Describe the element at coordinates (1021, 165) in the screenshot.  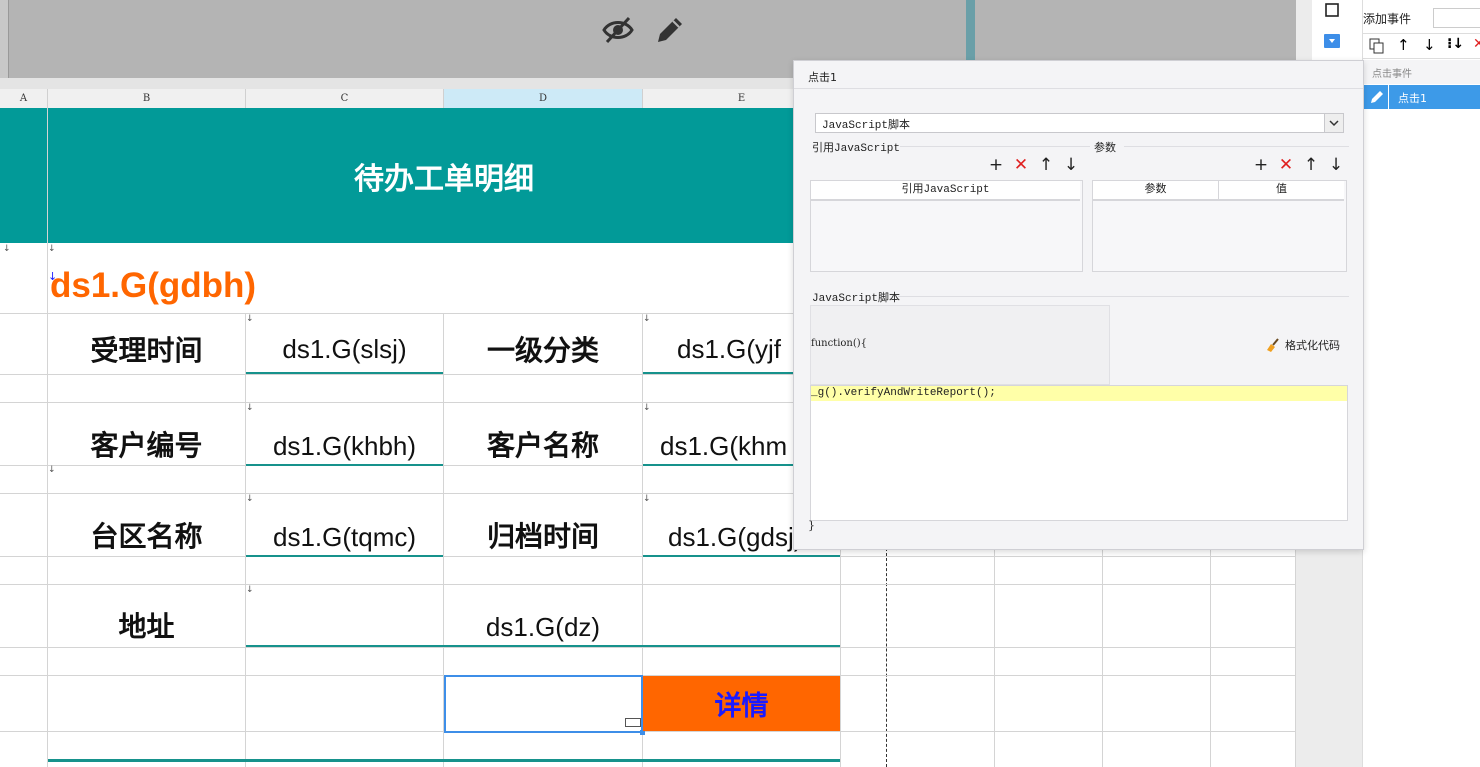
I see `delete-ref-icon: ✕` at that location.